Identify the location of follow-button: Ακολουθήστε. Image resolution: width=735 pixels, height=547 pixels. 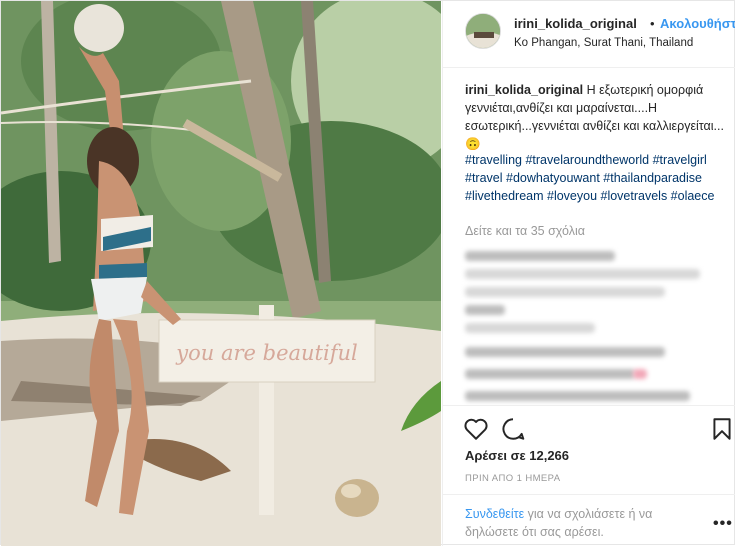
(697, 23).